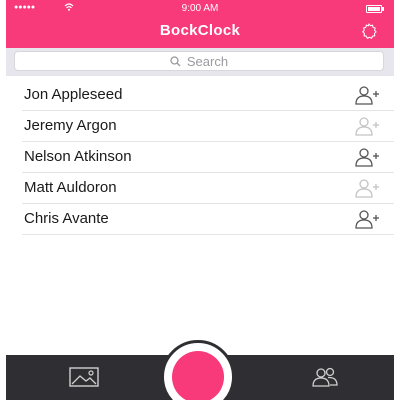  Describe the element at coordinates (70, 187) in the screenshot. I see `contact-name: Matt Auldoron` at that location.